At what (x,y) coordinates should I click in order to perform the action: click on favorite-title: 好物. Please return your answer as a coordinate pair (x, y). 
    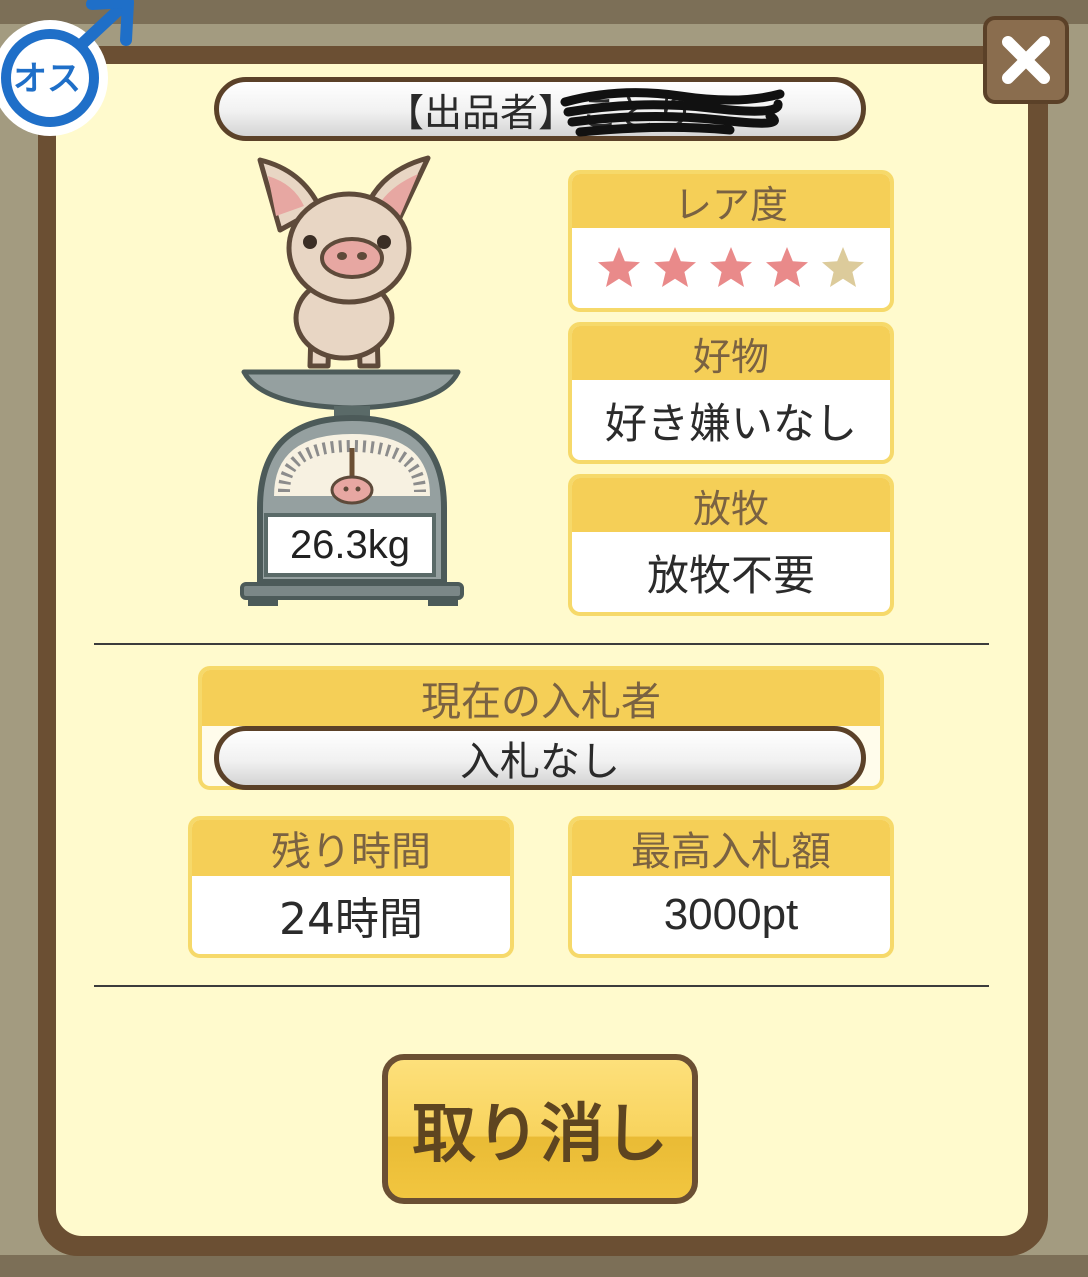
    Looking at the image, I should click on (731, 353).